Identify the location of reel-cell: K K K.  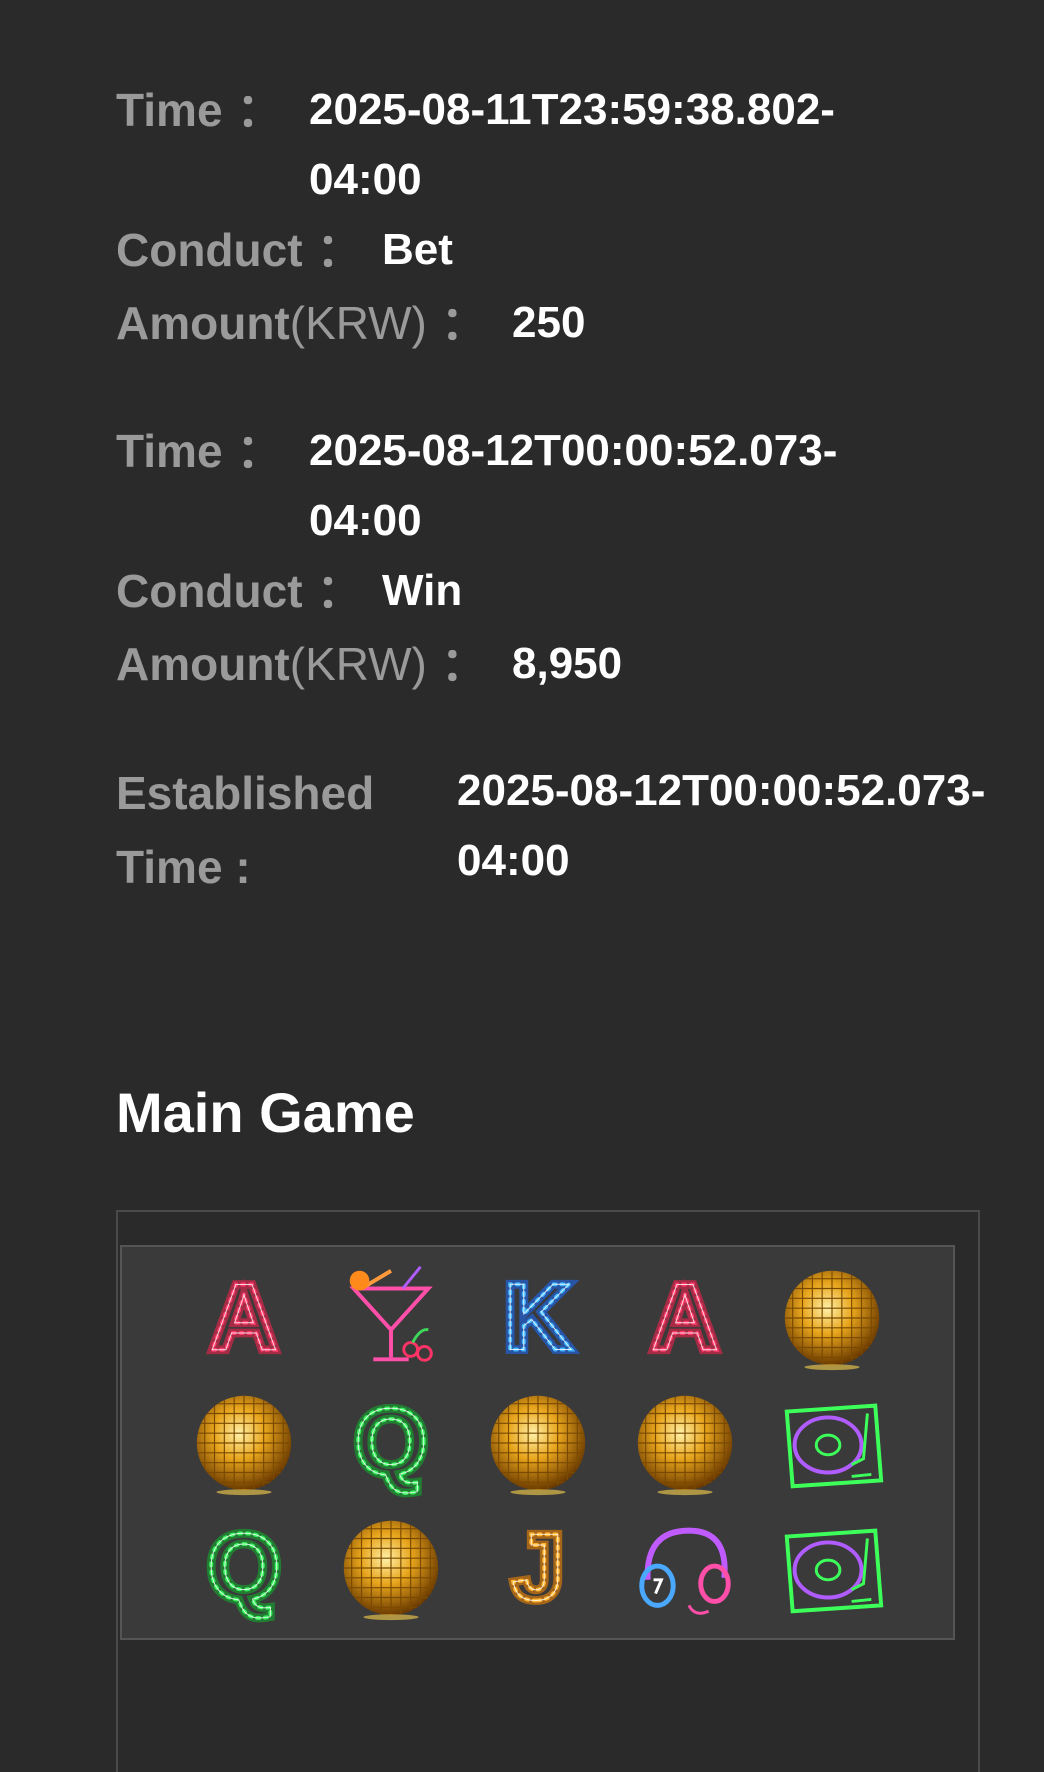
(537, 1317).